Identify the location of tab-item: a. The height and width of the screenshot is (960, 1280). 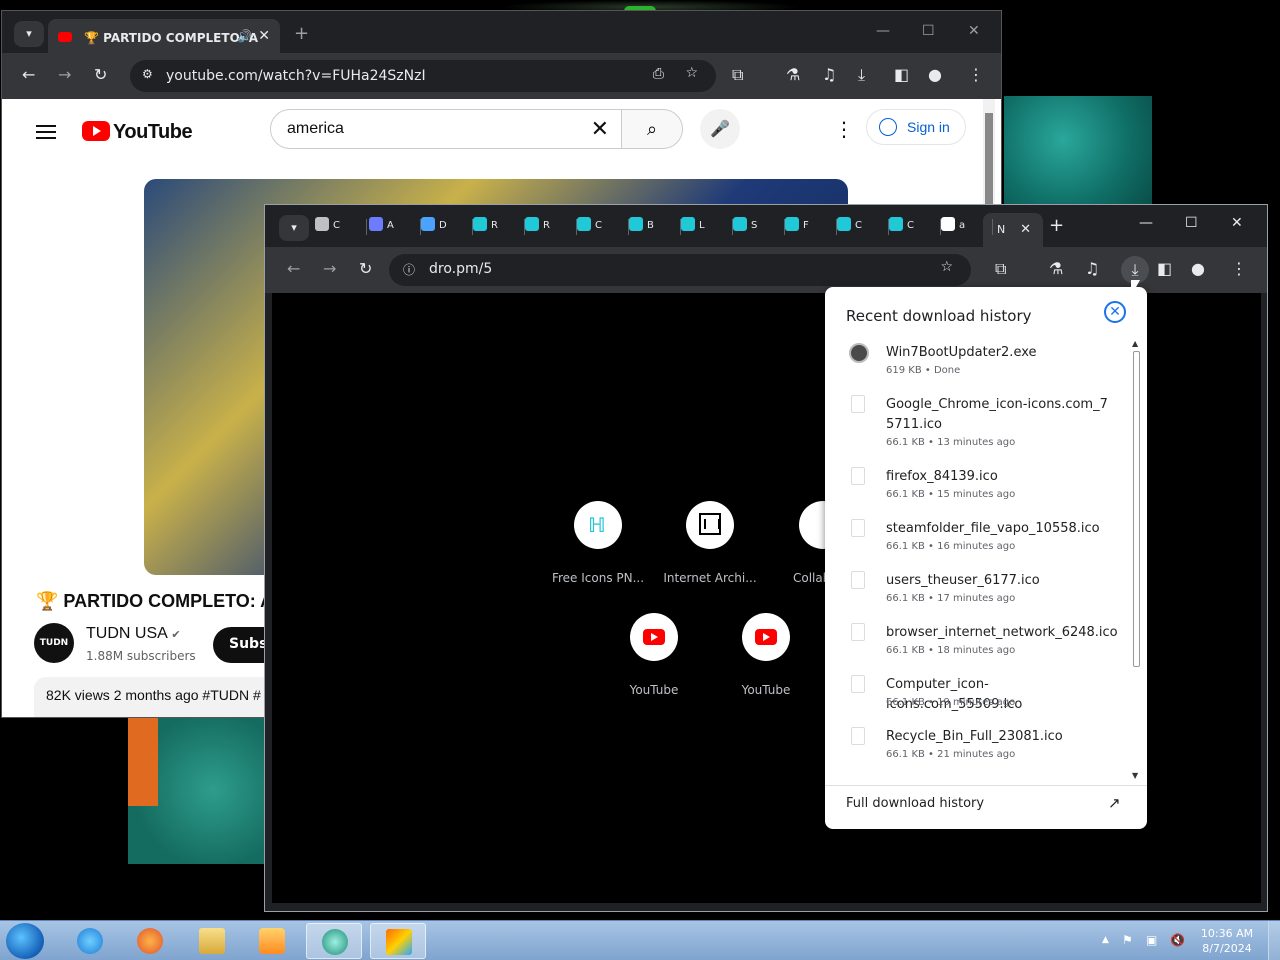
(967, 227).